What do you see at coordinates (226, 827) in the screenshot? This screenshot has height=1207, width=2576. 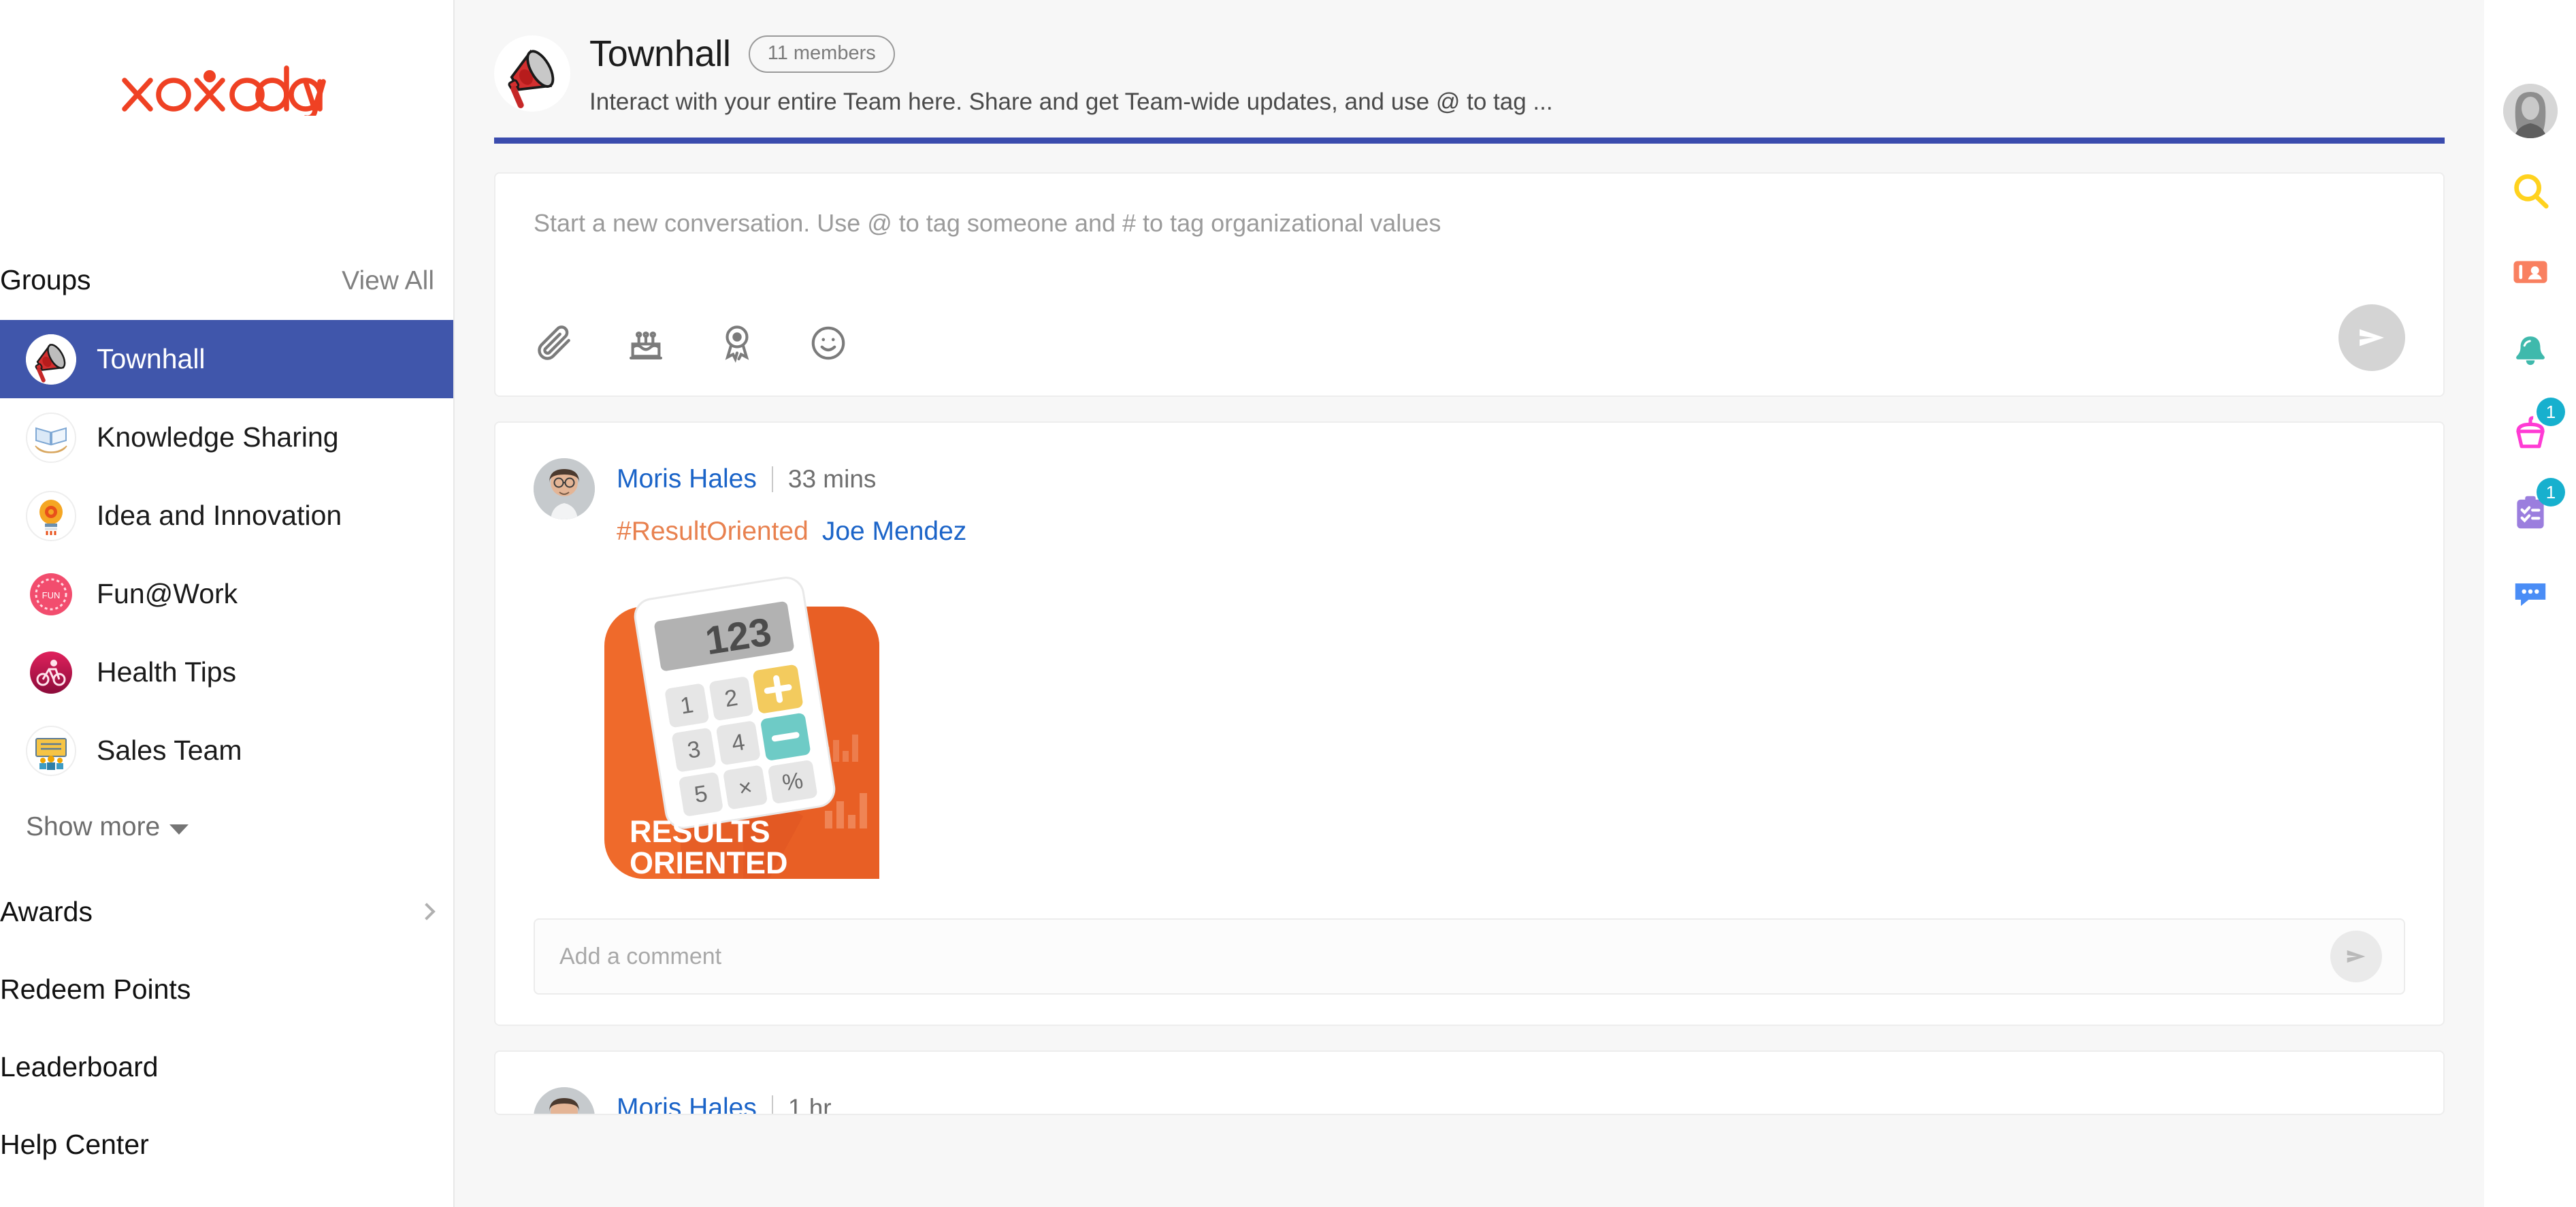 I see `show-more-toggle: Show more` at bounding box center [226, 827].